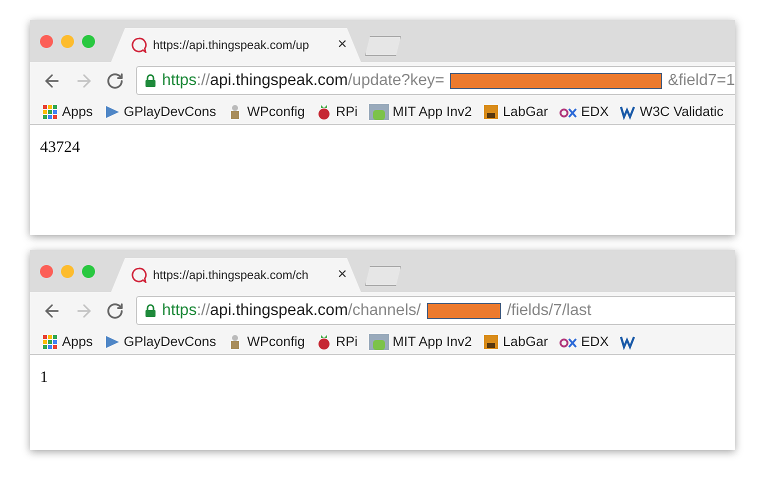 Image resolution: width=760 pixels, height=495 pixels. Describe the element at coordinates (549, 311) in the screenshot. I see `url-text: /fields/7/last` at that location.